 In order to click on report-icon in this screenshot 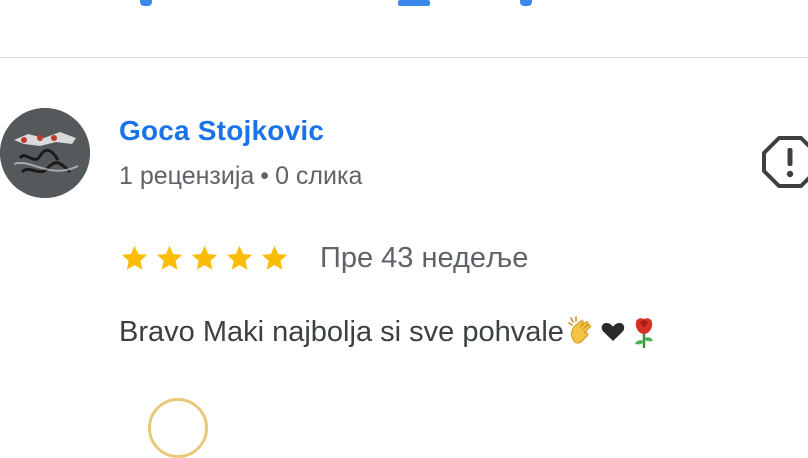, I will do `click(785, 162)`.